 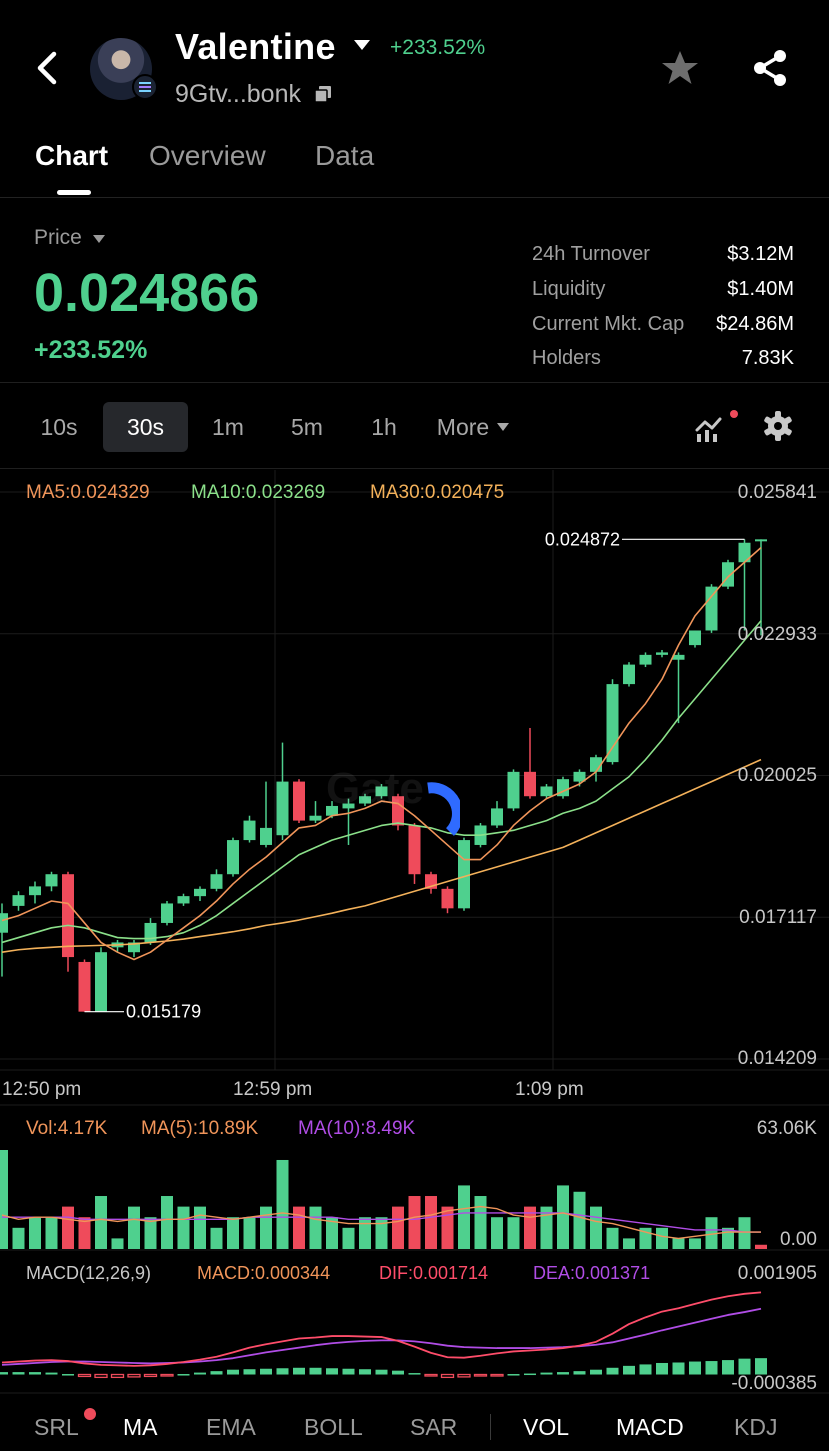 What do you see at coordinates (381, 1329) in the screenshot?
I see `macd-dif-line` at bounding box center [381, 1329].